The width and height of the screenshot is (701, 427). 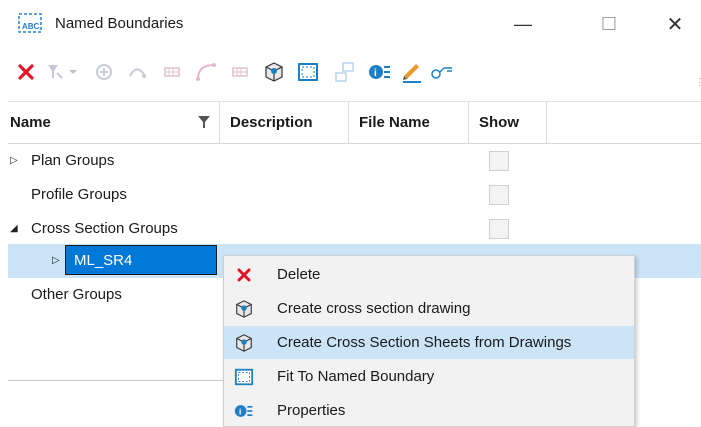 I want to click on tree-row-label: Profile Groups, so click(x=79, y=194).